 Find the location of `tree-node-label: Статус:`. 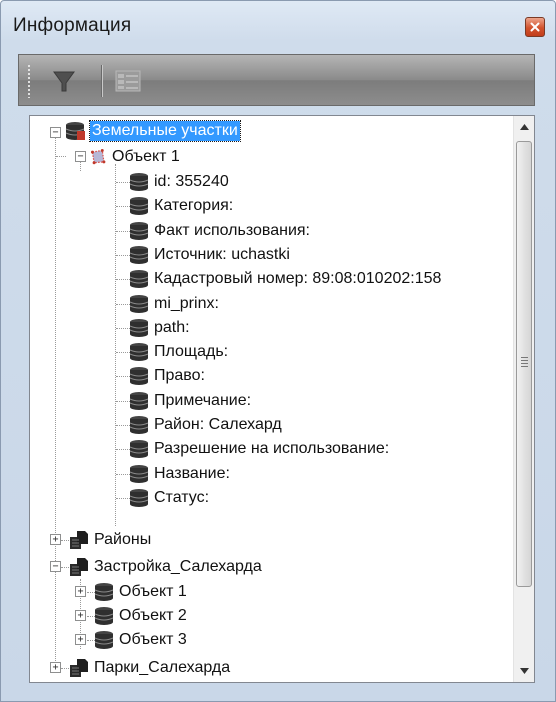

tree-node-label: Статус: is located at coordinates (182, 497).